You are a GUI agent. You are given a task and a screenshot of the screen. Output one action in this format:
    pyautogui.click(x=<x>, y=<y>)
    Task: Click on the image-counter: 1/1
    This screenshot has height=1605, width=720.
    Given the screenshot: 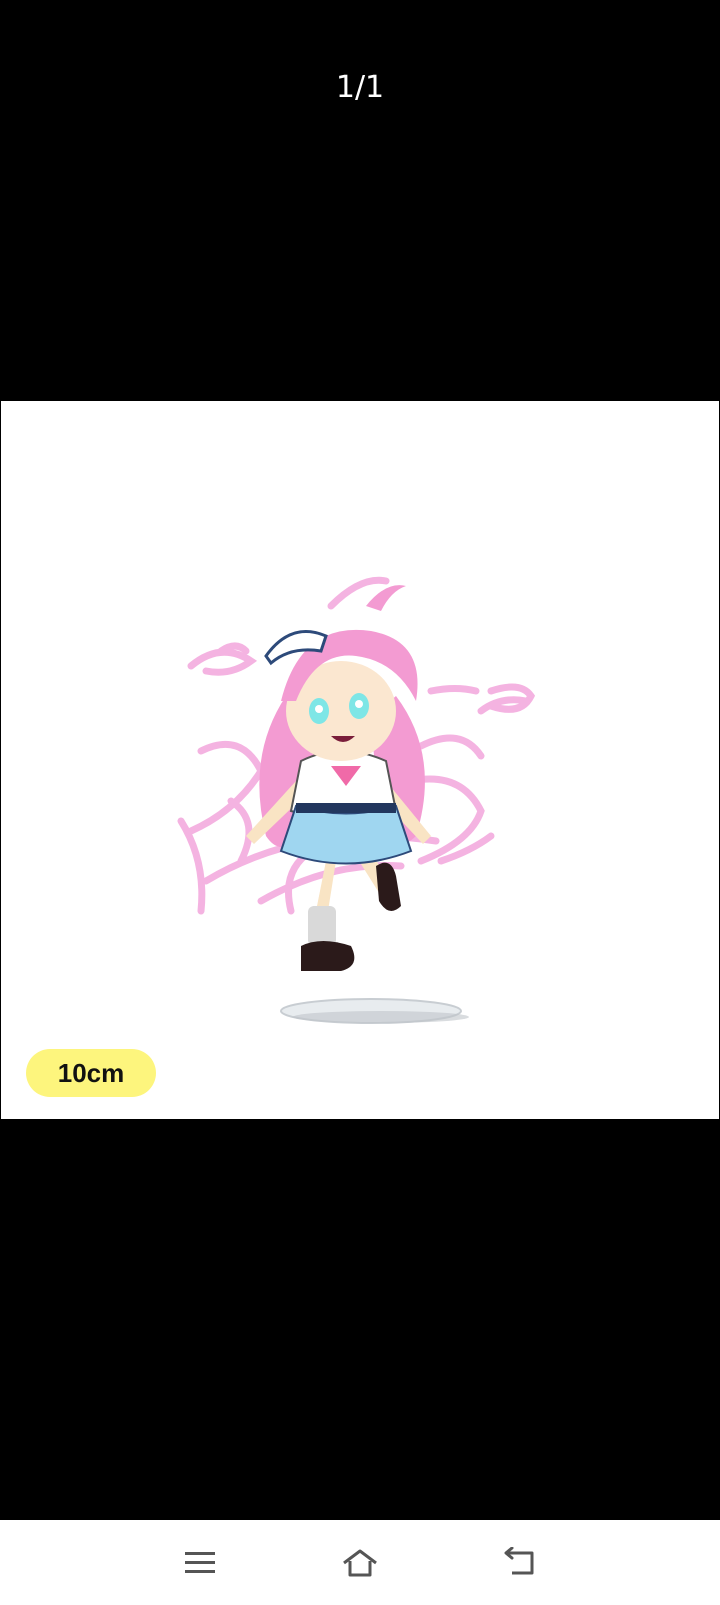 What is the action you would take?
    pyautogui.click(x=360, y=87)
    